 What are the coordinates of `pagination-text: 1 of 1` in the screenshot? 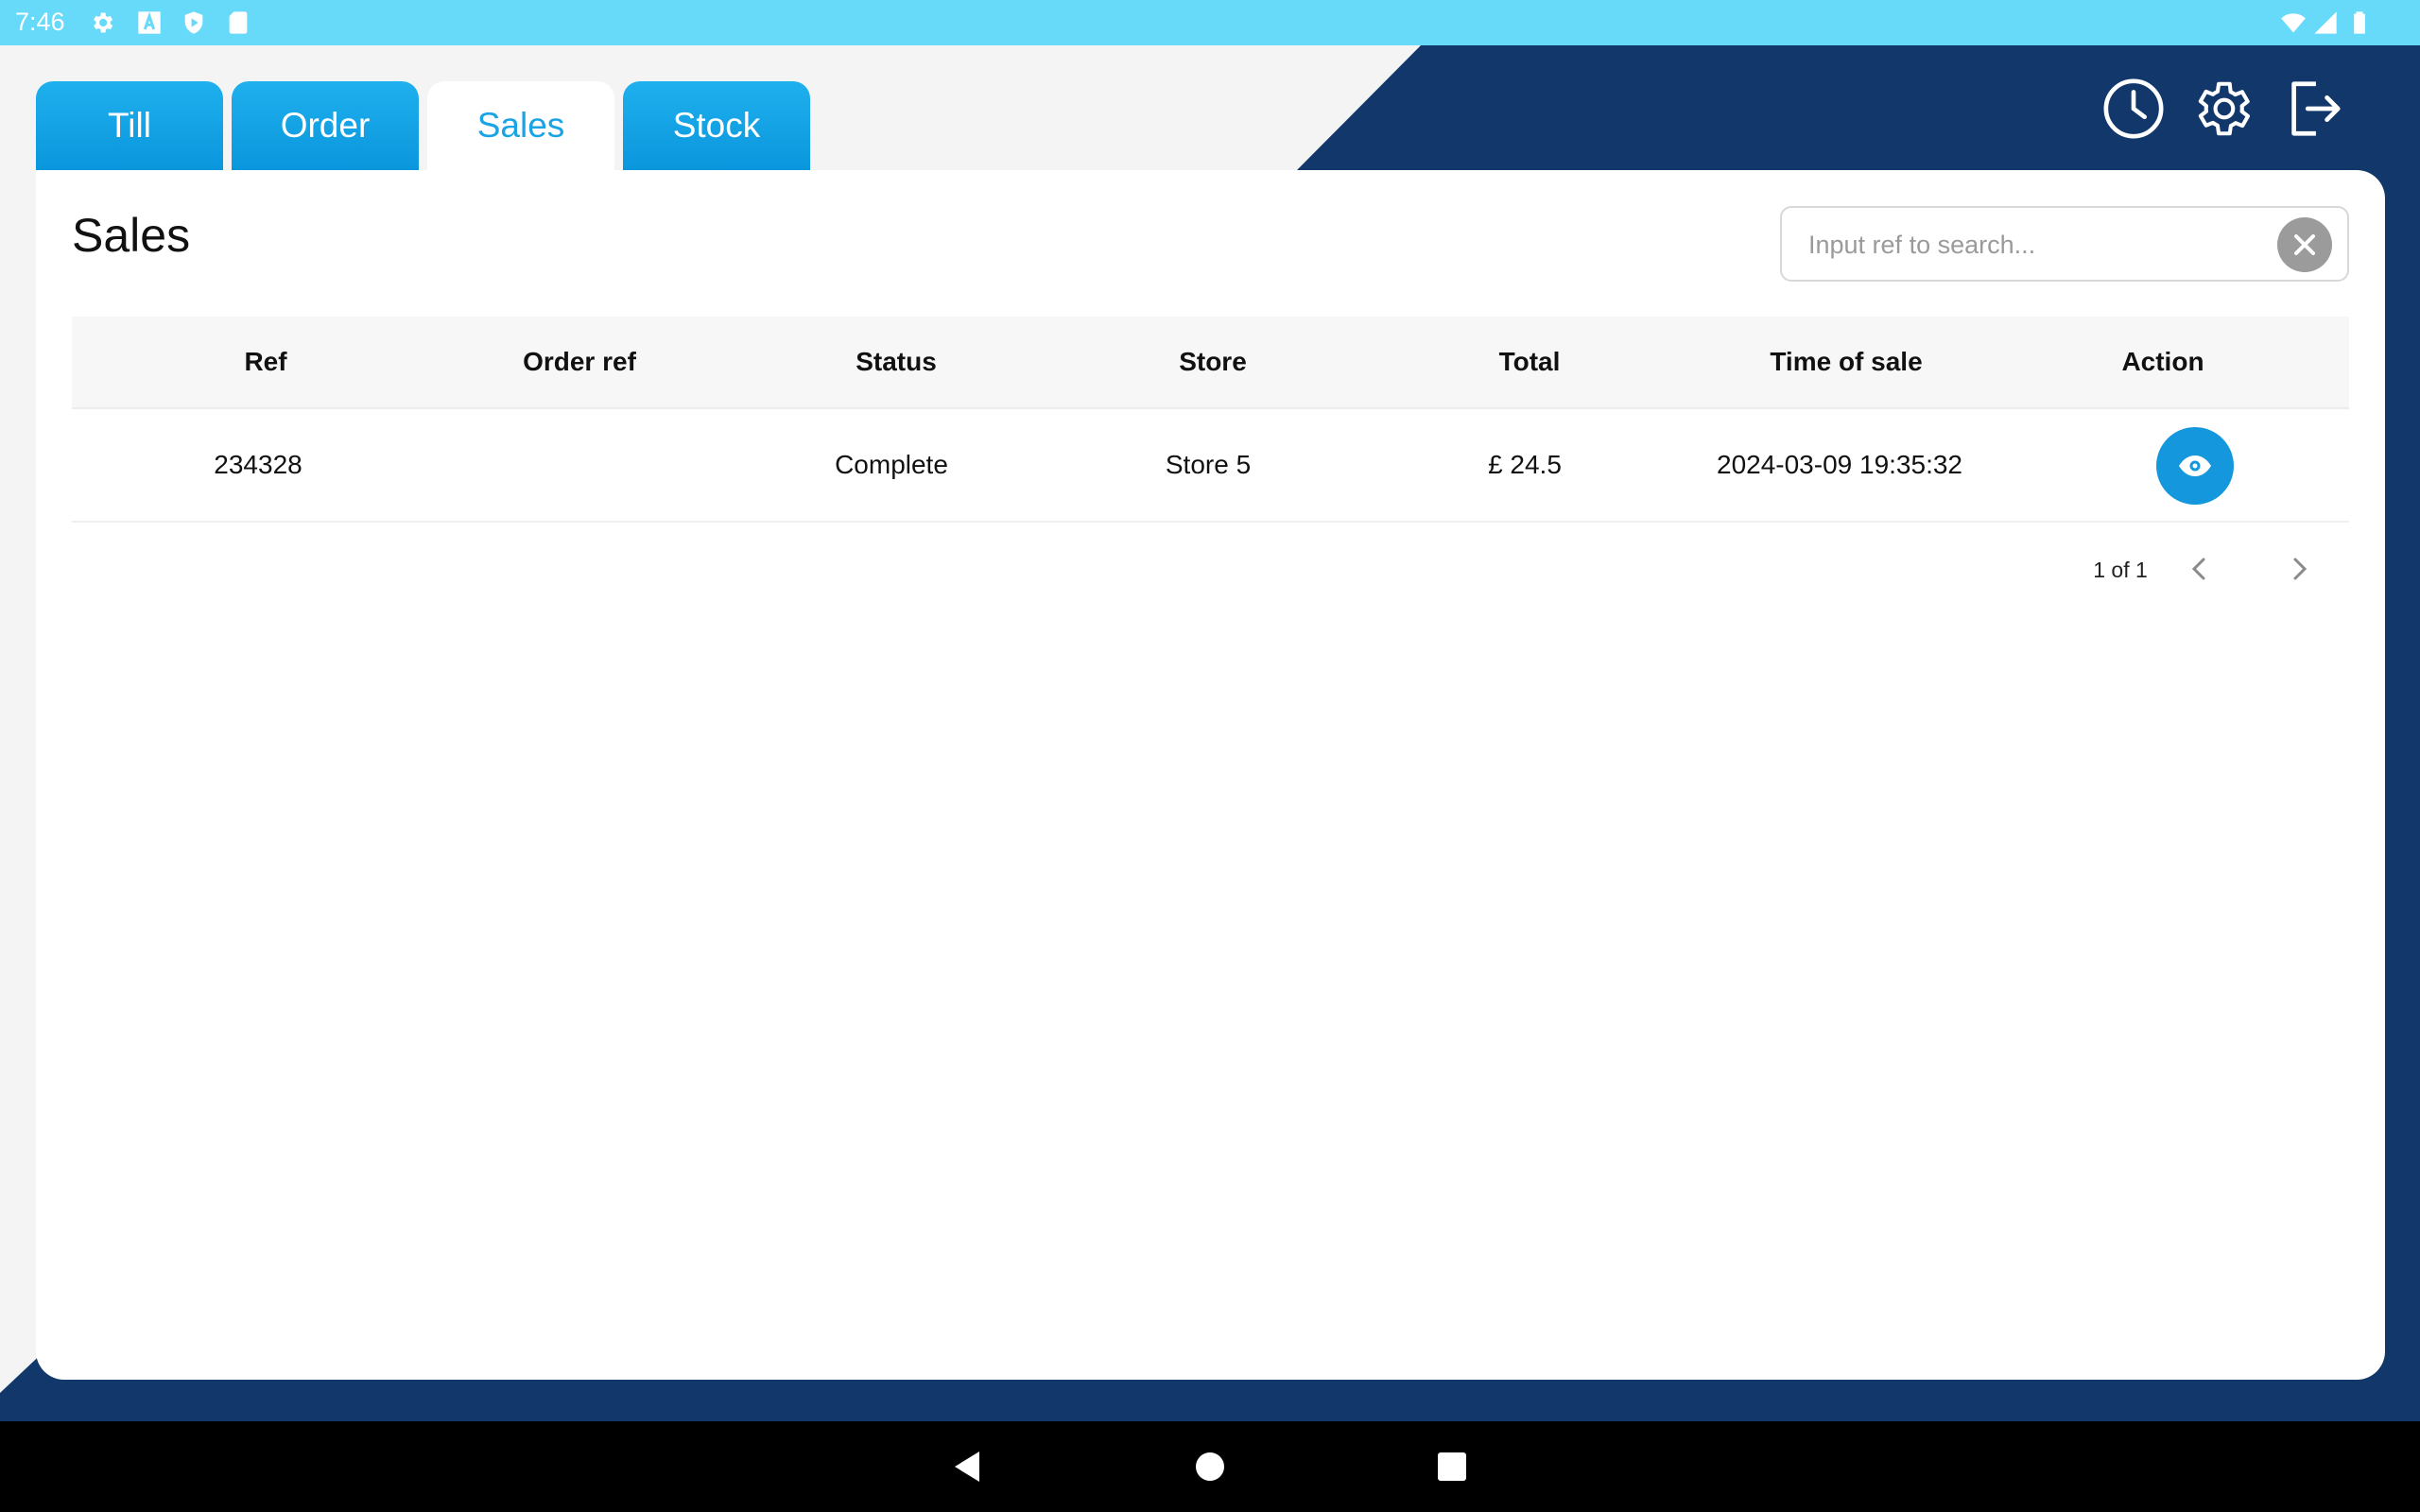 It's located at (2120, 570).